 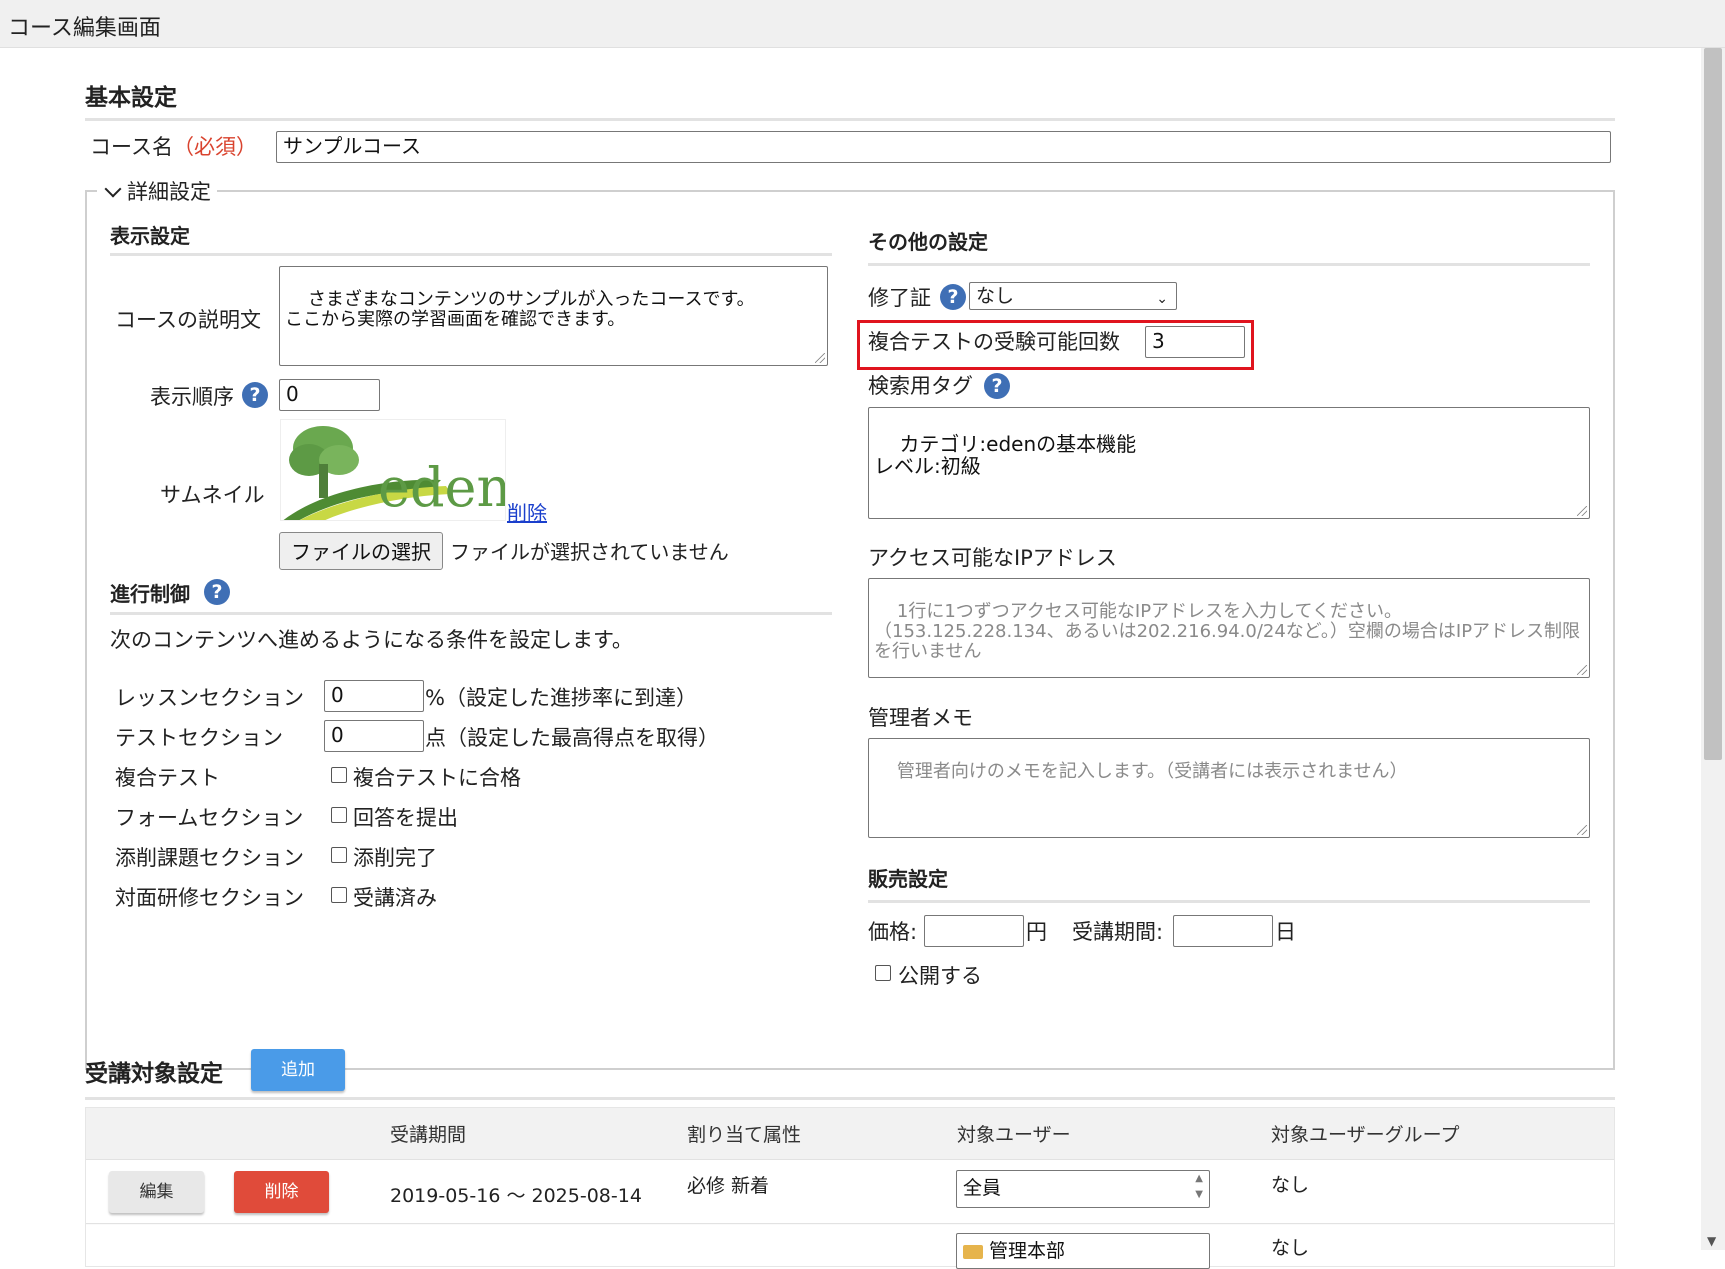 What do you see at coordinates (209, 898) in the screenshot?
I see `training-section-label: 対面研修セクション` at bounding box center [209, 898].